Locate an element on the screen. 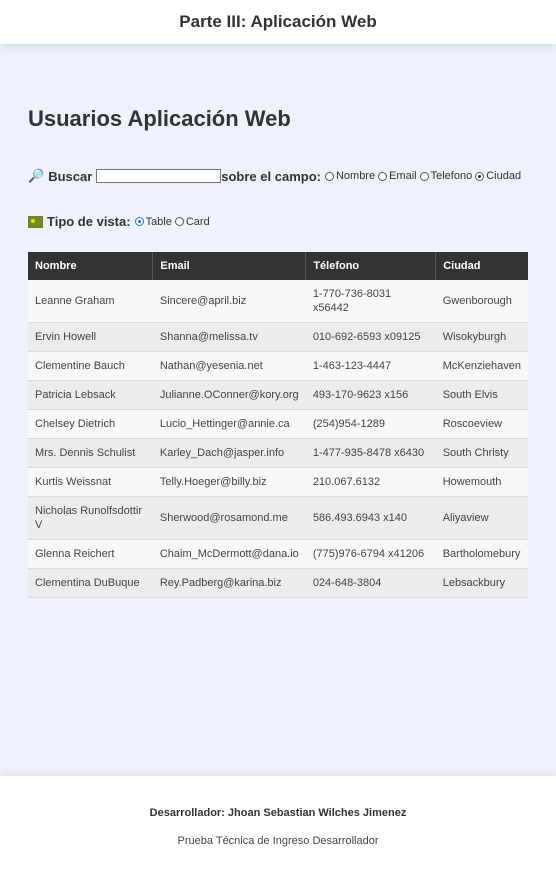 The width and height of the screenshot is (556, 874). radio-view-card: Card is located at coordinates (192, 221).